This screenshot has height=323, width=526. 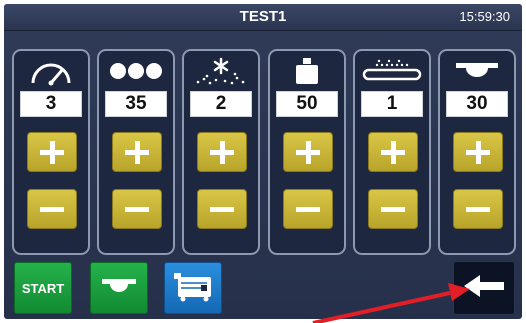 I want to click on balls-panel: 35, so click(x=136, y=152).